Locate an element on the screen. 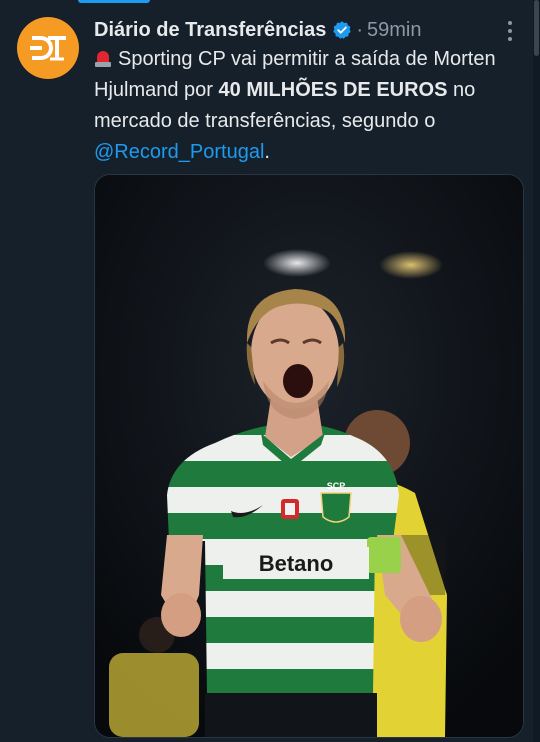  tweet-header: Diário de Transferências · 59min is located at coordinates (257, 30).